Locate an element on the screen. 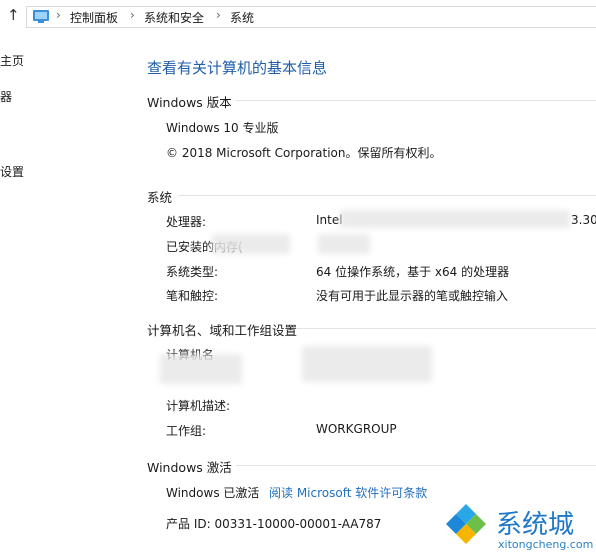 Image resolution: width=596 pixels, height=557 pixels. processor-speed: 3.30 is located at coordinates (583, 220).